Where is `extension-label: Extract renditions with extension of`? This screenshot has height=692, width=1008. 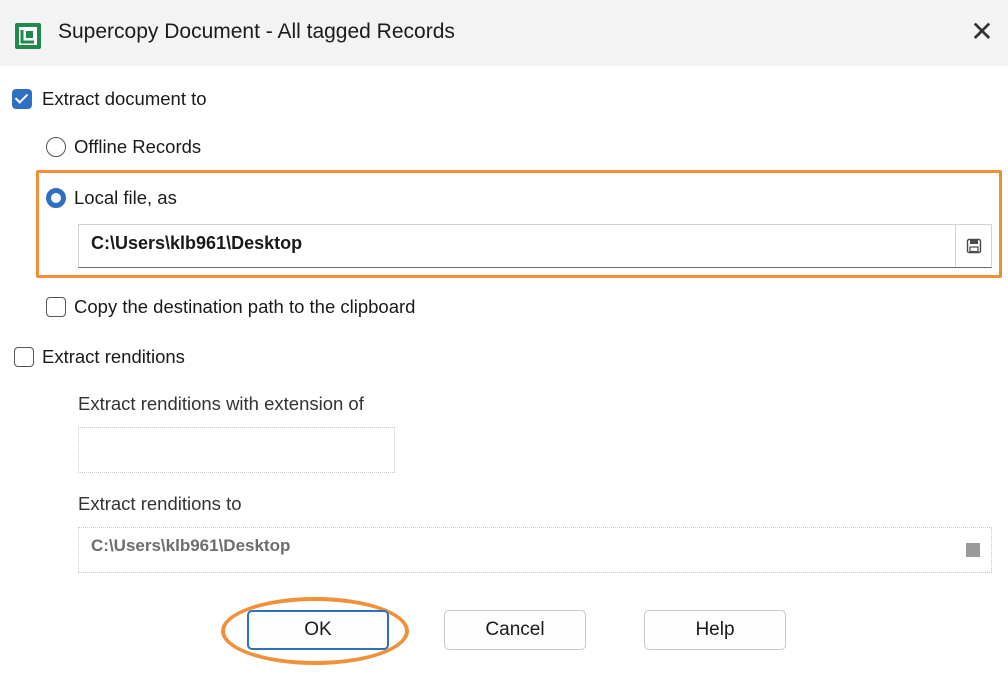 extension-label: Extract renditions with extension of is located at coordinates (221, 403).